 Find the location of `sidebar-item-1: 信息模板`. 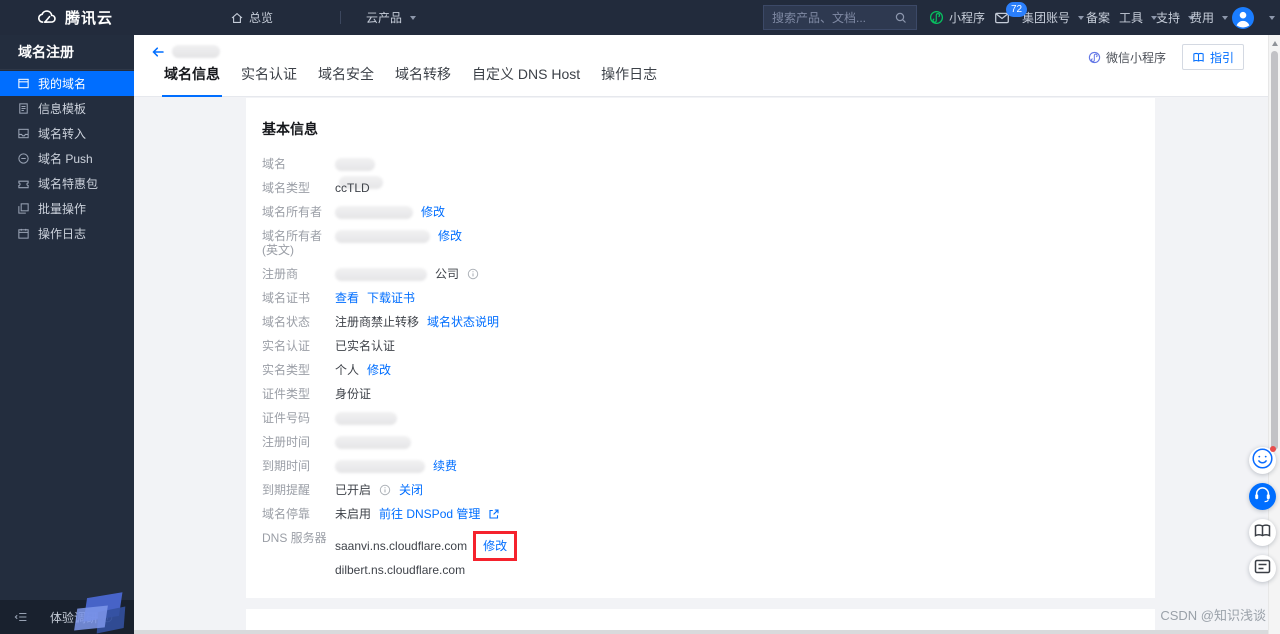

sidebar-item-1: 信息模板 is located at coordinates (67, 108).